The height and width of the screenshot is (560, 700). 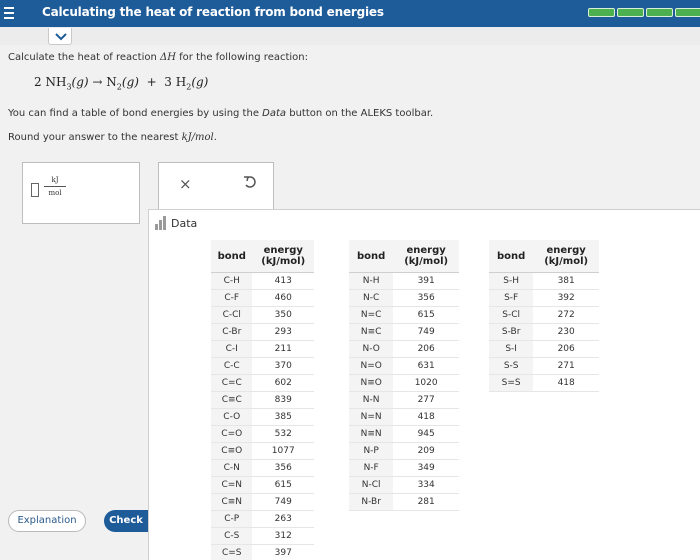 I want to click on energy-cell: 277, so click(x=426, y=400).